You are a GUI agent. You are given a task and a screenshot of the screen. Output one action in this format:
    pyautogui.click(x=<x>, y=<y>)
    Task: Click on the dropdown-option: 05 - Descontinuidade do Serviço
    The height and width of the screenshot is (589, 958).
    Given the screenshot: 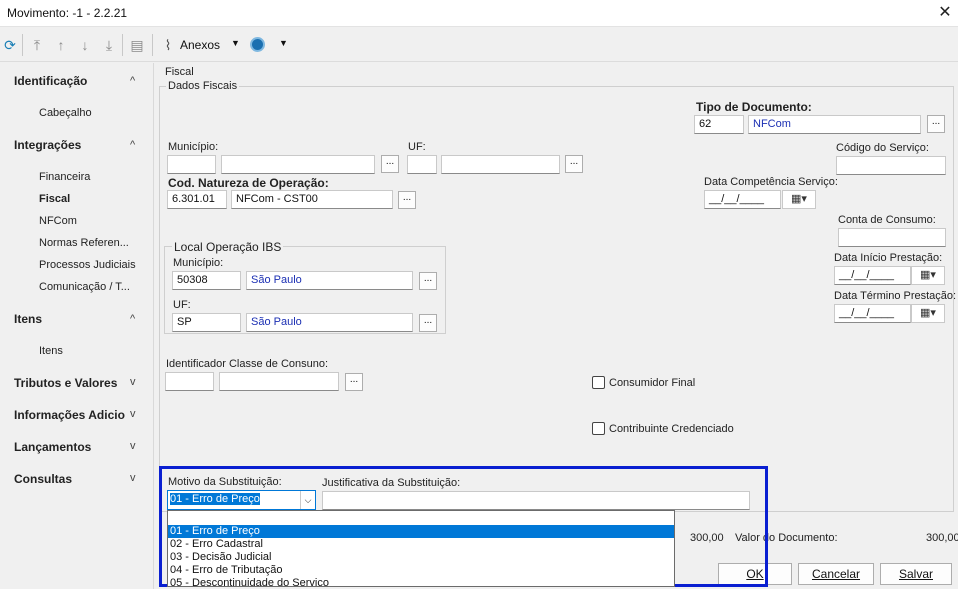 What is the action you would take?
    pyautogui.click(x=421, y=581)
    